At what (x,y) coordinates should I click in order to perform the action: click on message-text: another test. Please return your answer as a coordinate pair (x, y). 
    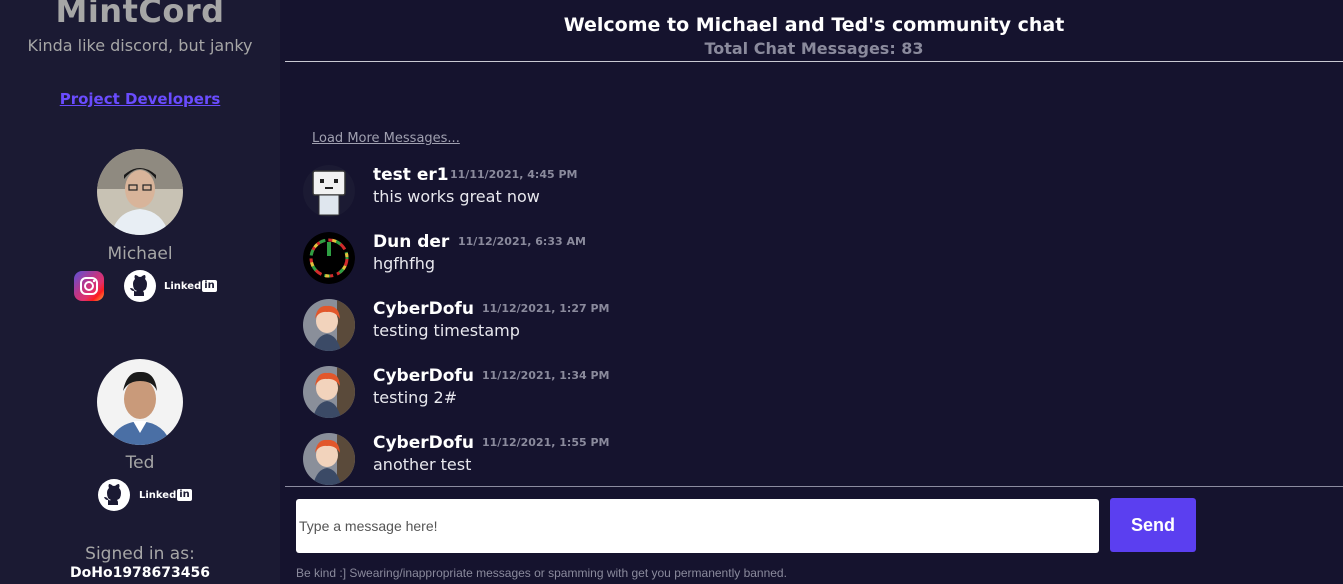
    Looking at the image, I should click on (422, 464).